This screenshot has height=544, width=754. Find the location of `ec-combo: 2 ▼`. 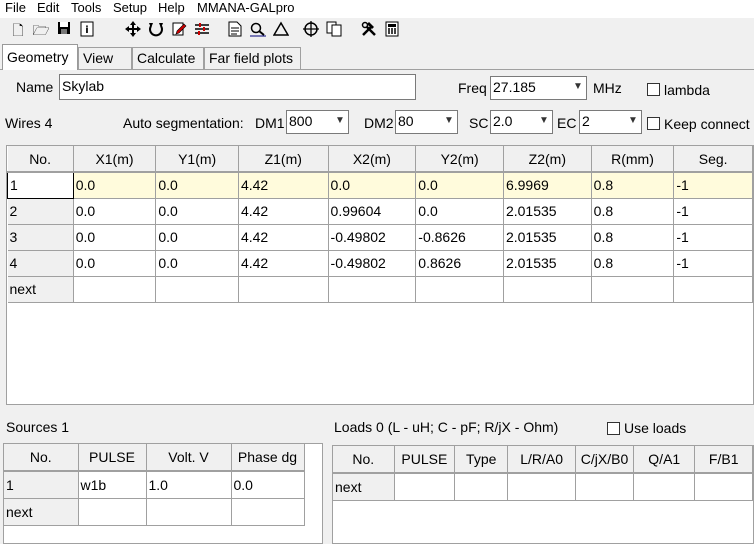

ec-combo: 2 ▼ is located at coordinates (610, 122).